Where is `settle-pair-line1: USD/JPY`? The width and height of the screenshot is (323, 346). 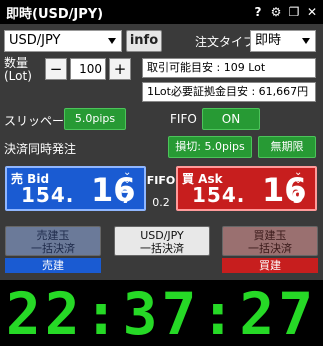 settle-pair-line1: USD/JPY is located at coordinates (162, 235).